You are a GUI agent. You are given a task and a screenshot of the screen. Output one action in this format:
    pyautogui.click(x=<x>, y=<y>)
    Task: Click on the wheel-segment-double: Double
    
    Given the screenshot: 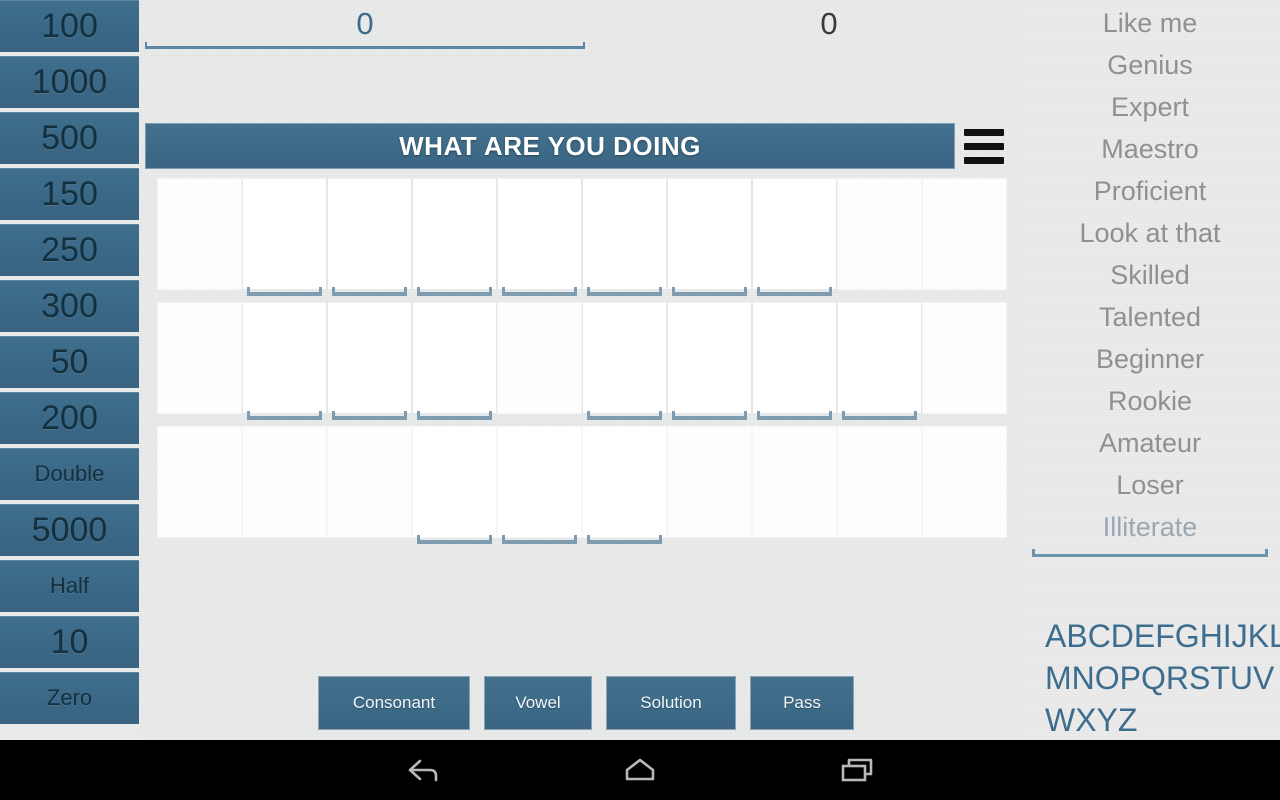 What is the action you would take?
    pyautogui.click(x=69, y=474)
    